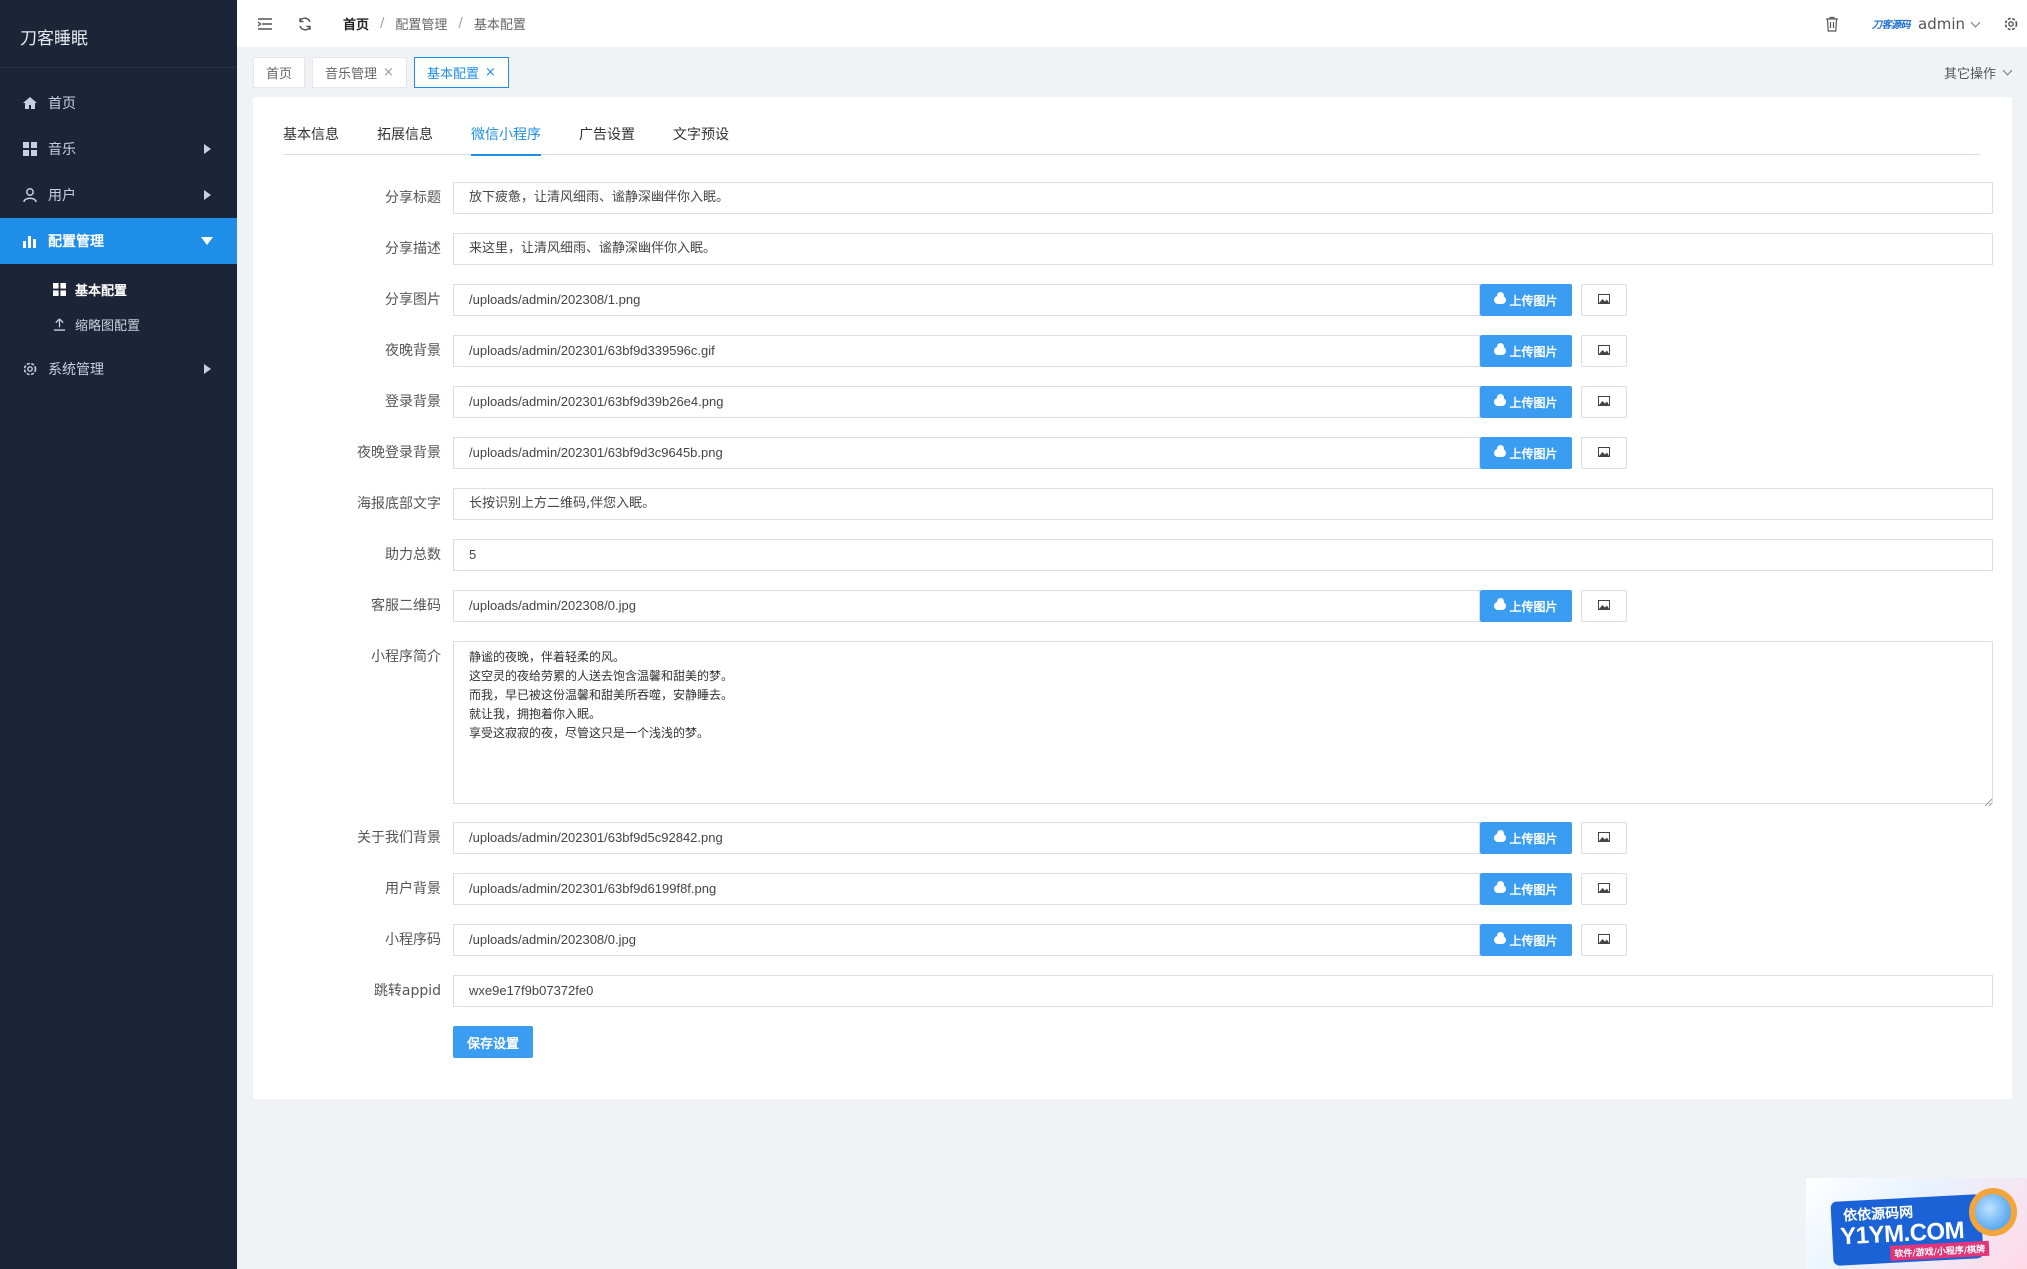 This screenshot has height=1269, width=2027. I want to click on chevron-down-icon, so click(1975, 22).